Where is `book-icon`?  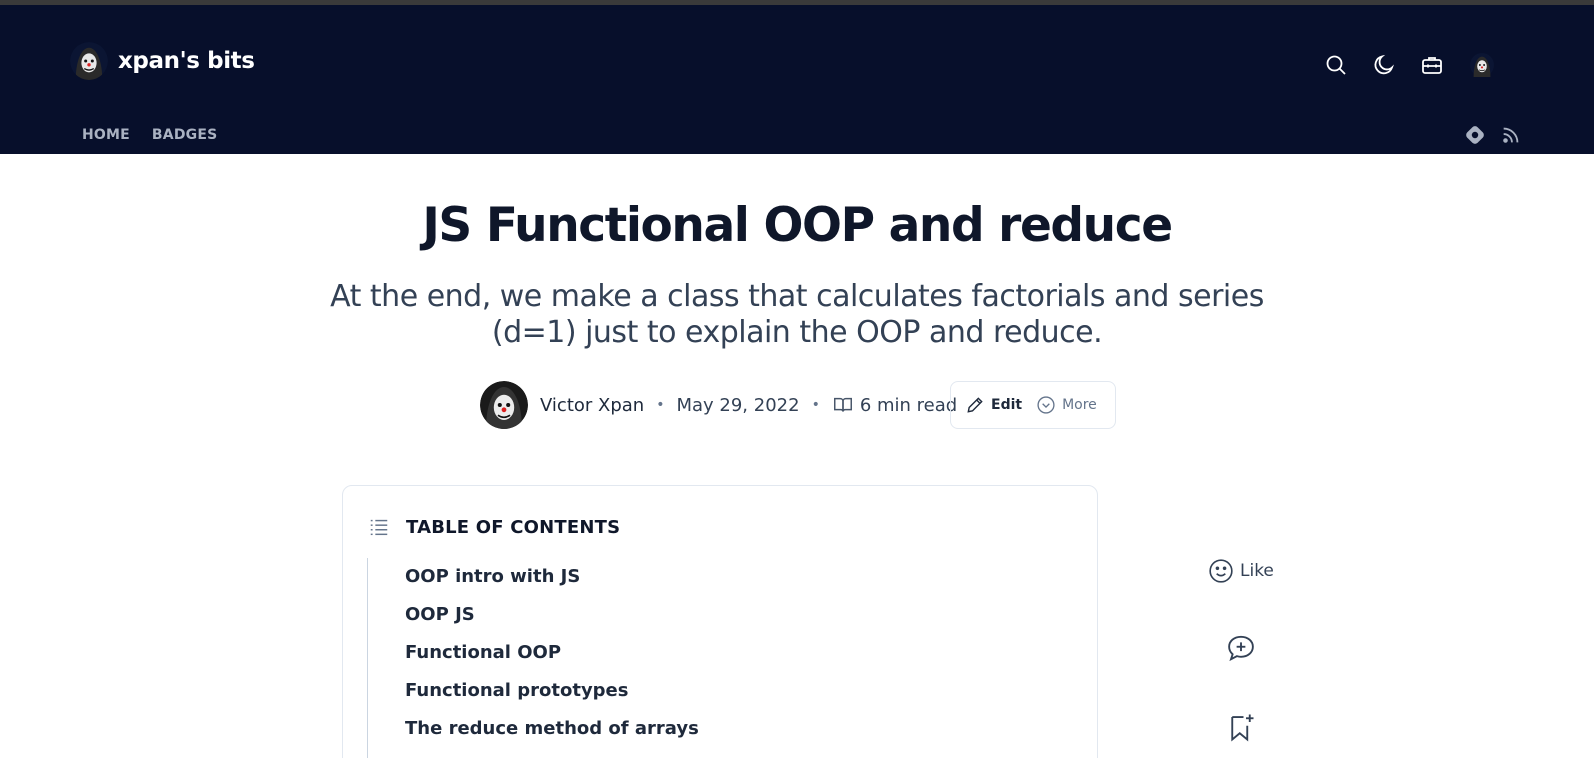
book-icon is located at coordinates (842, 404).